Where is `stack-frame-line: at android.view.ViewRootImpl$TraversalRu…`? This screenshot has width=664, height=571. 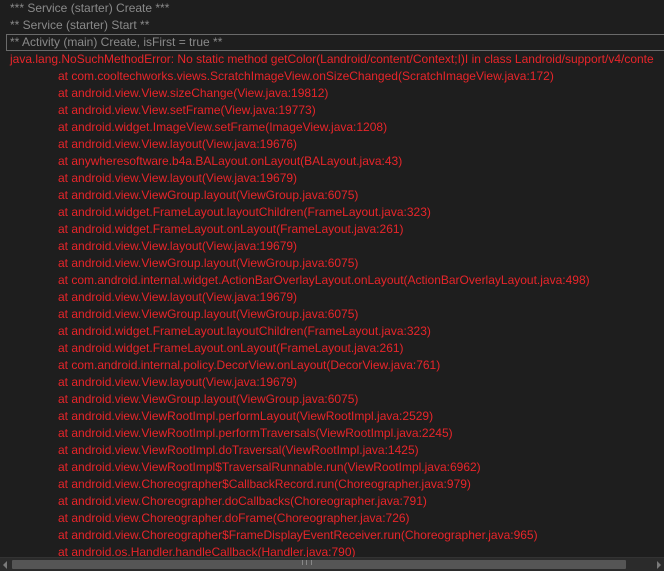
stack-frame-line: at android.view.ViewRootImpl$TraversalRu… is located at coordinates (240, 467).